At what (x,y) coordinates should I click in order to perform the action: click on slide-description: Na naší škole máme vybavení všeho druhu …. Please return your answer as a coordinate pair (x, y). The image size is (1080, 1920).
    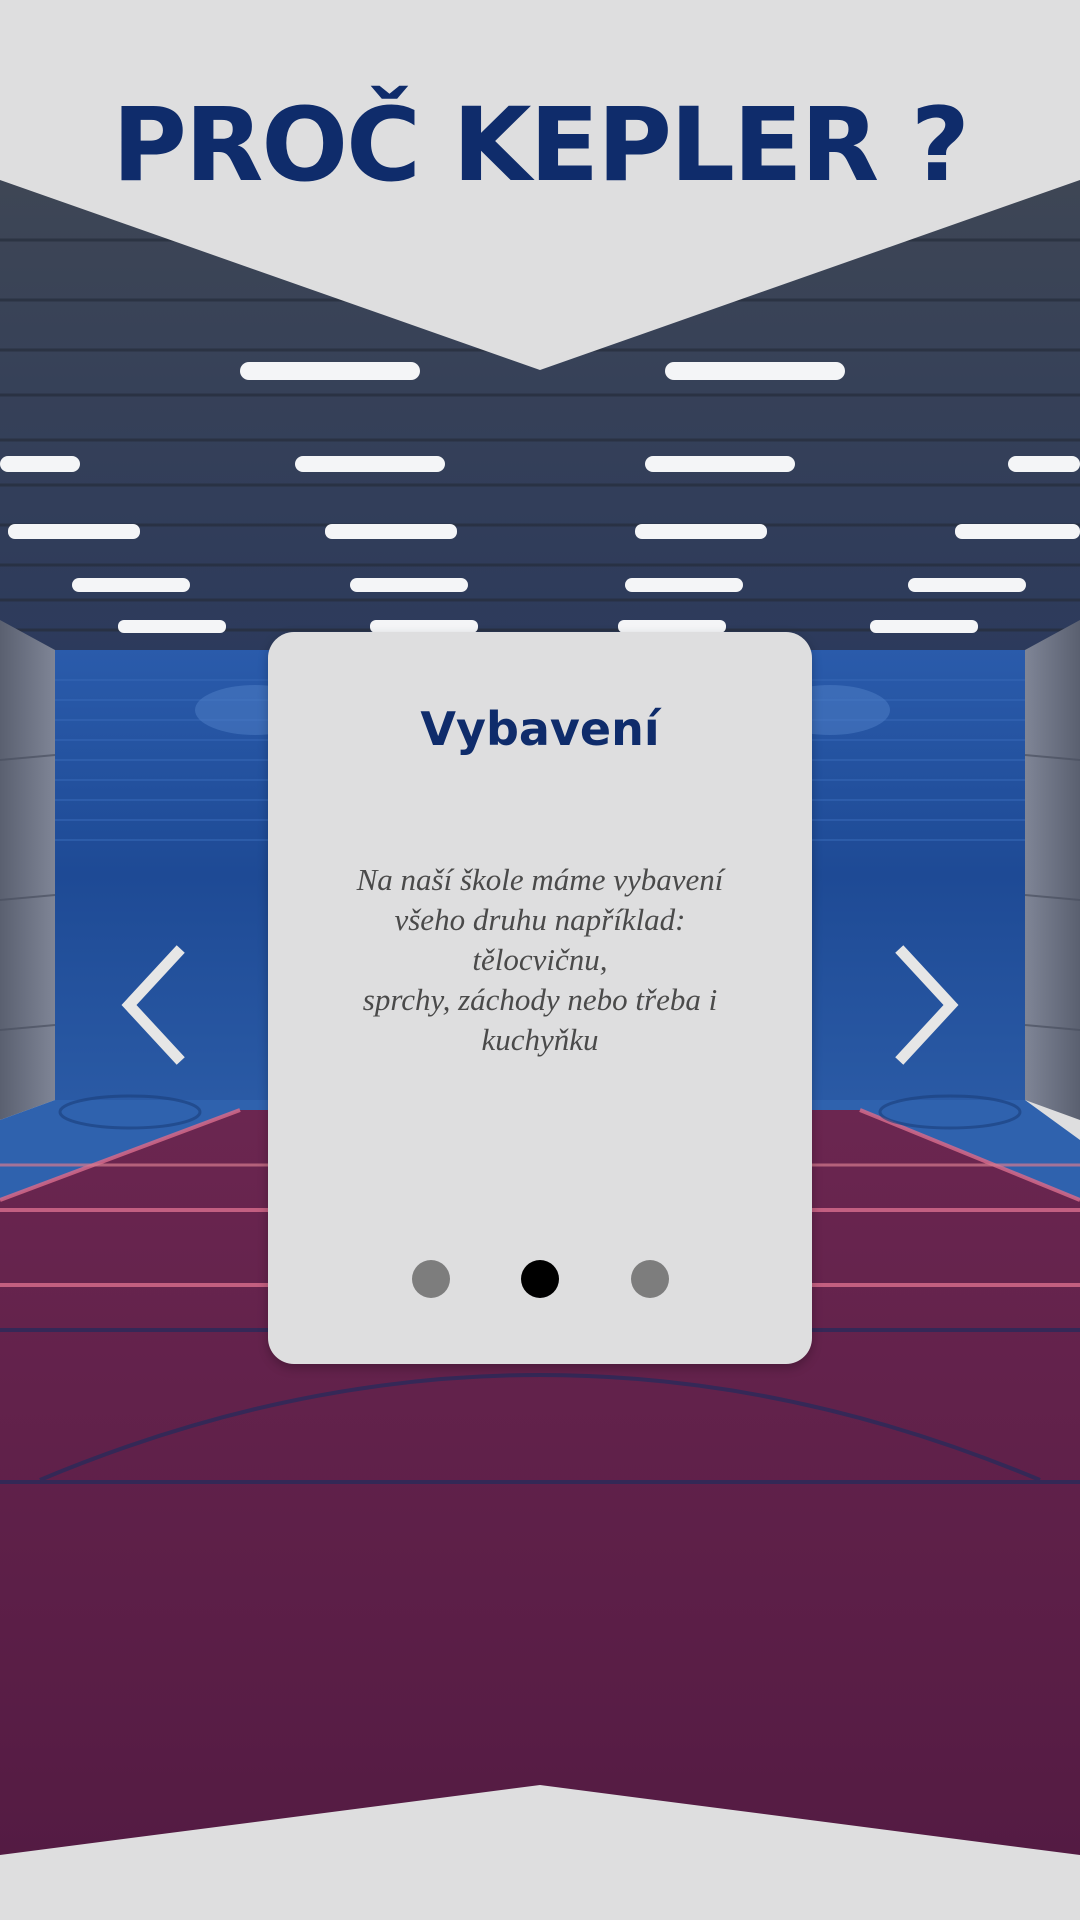
    Looking at the image, I should click on (540, 960).